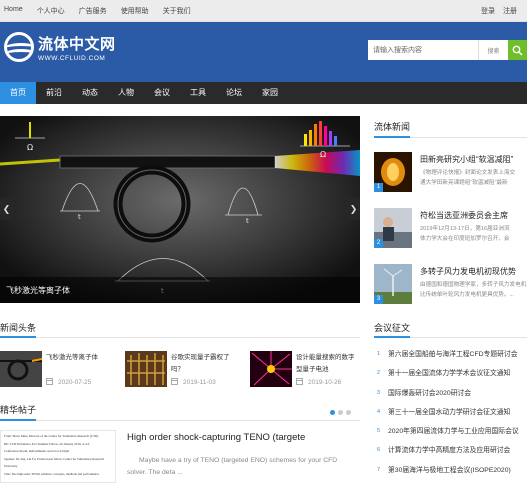 The height and width of the screenshot is (483, 527). What do you see at coordinates (392, 328) in the screenshot?
I see `section-title-conference: 会议征文` at bounding box center [392, 328].